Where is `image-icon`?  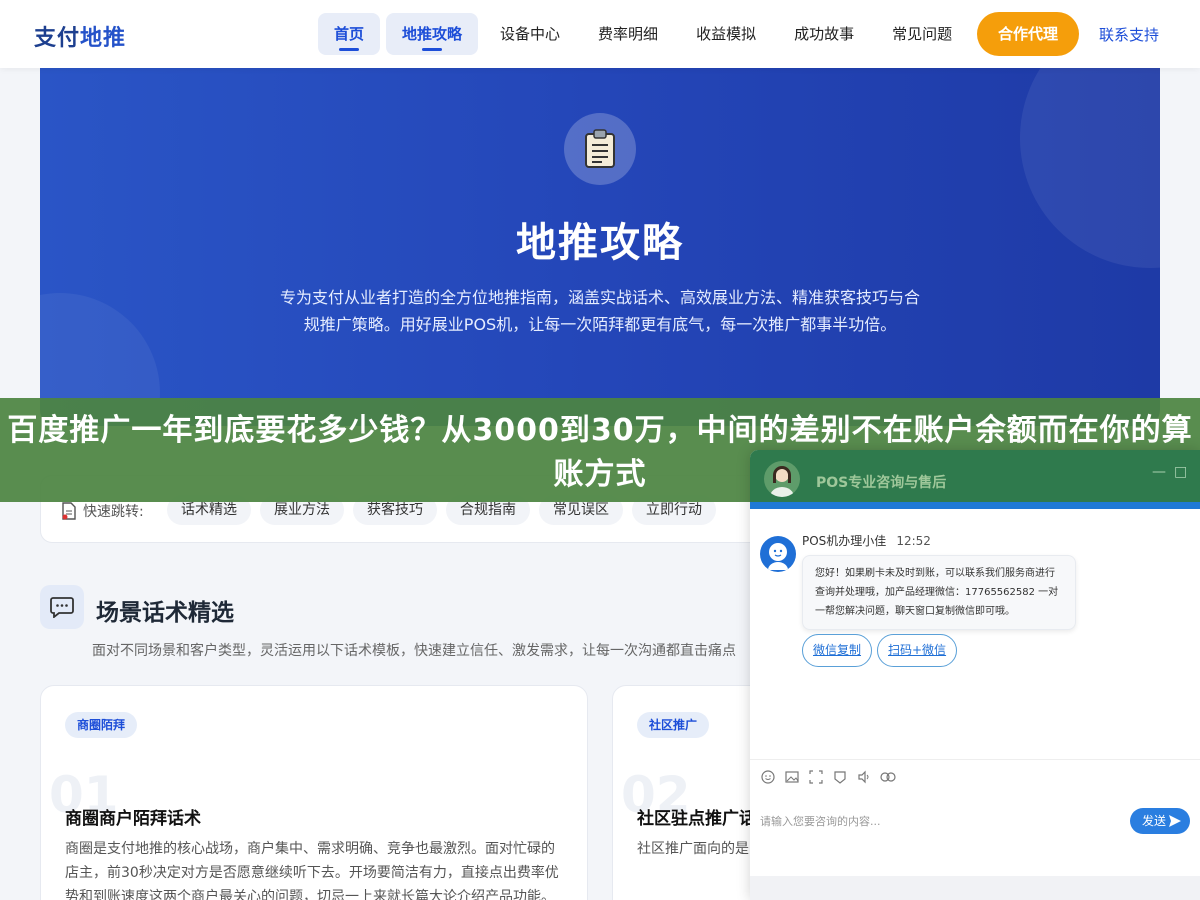
image-icon is located at coordinates (792, 777).